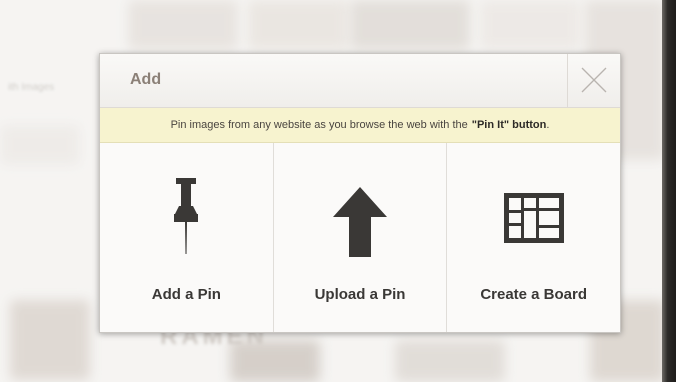  I want to click on notice-suffix: ., so click(548, 125).